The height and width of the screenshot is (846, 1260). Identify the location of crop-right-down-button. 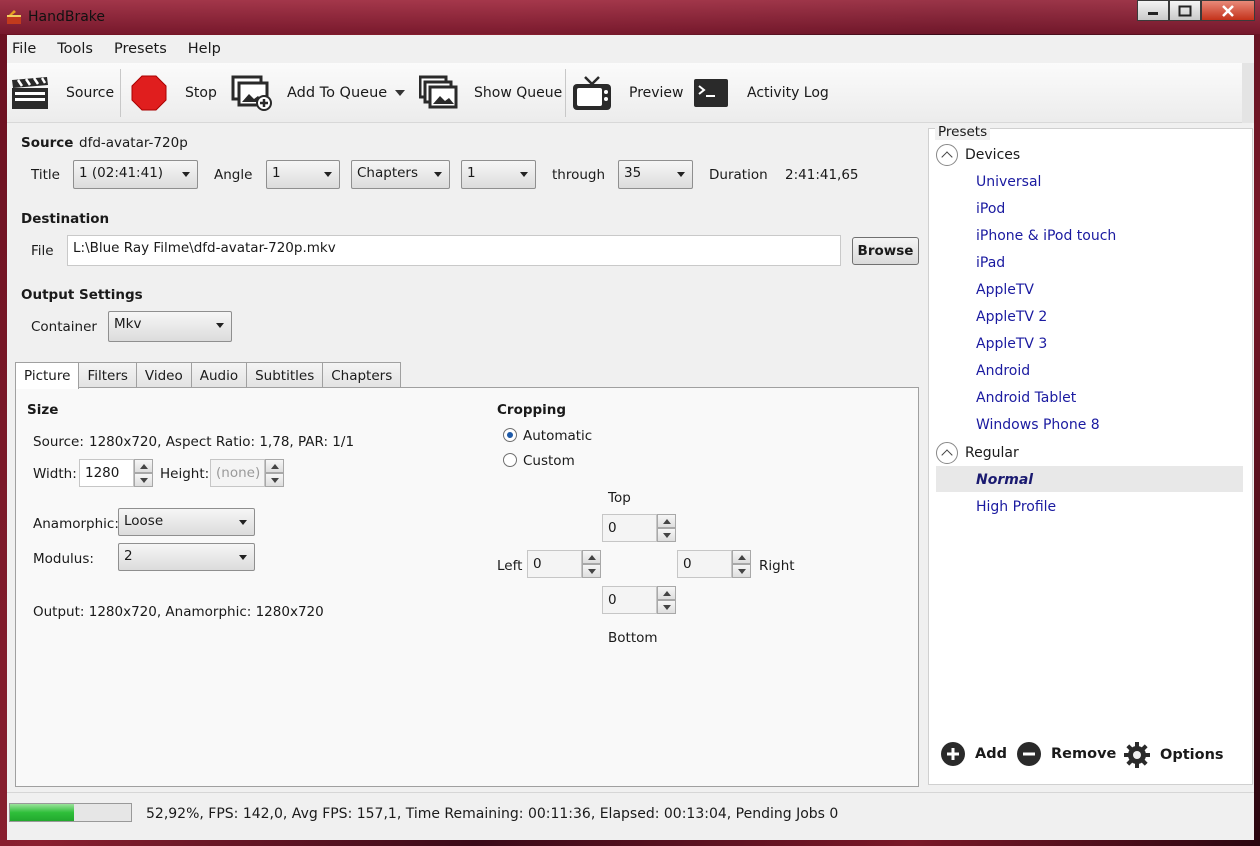
(741, 571).